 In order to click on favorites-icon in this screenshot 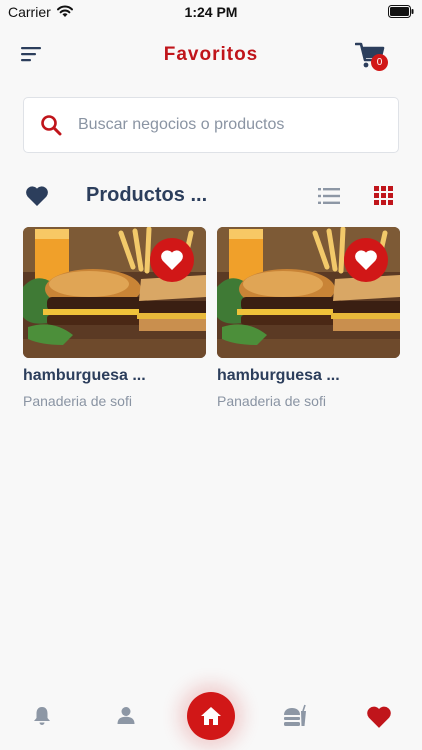, I will do `click(379, 717)`.